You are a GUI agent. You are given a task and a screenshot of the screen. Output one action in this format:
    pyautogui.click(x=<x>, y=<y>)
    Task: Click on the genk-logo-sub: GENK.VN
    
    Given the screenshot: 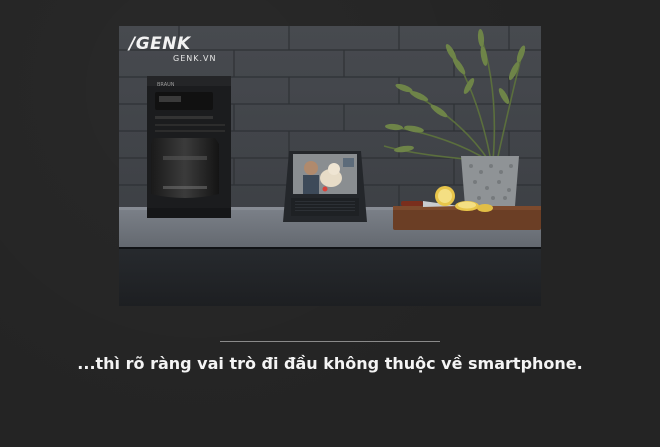 What is the action you would take?
    pyautogui.click(x=195, y=58)
    